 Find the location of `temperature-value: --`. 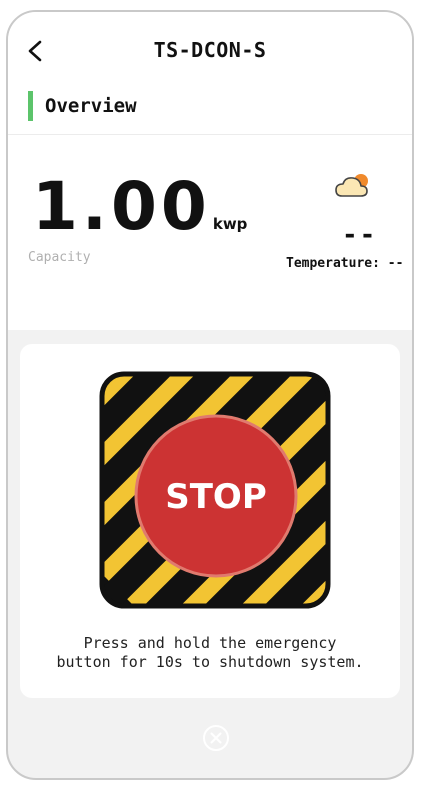

temperature-value: -- is located at coordinates (360, 235).